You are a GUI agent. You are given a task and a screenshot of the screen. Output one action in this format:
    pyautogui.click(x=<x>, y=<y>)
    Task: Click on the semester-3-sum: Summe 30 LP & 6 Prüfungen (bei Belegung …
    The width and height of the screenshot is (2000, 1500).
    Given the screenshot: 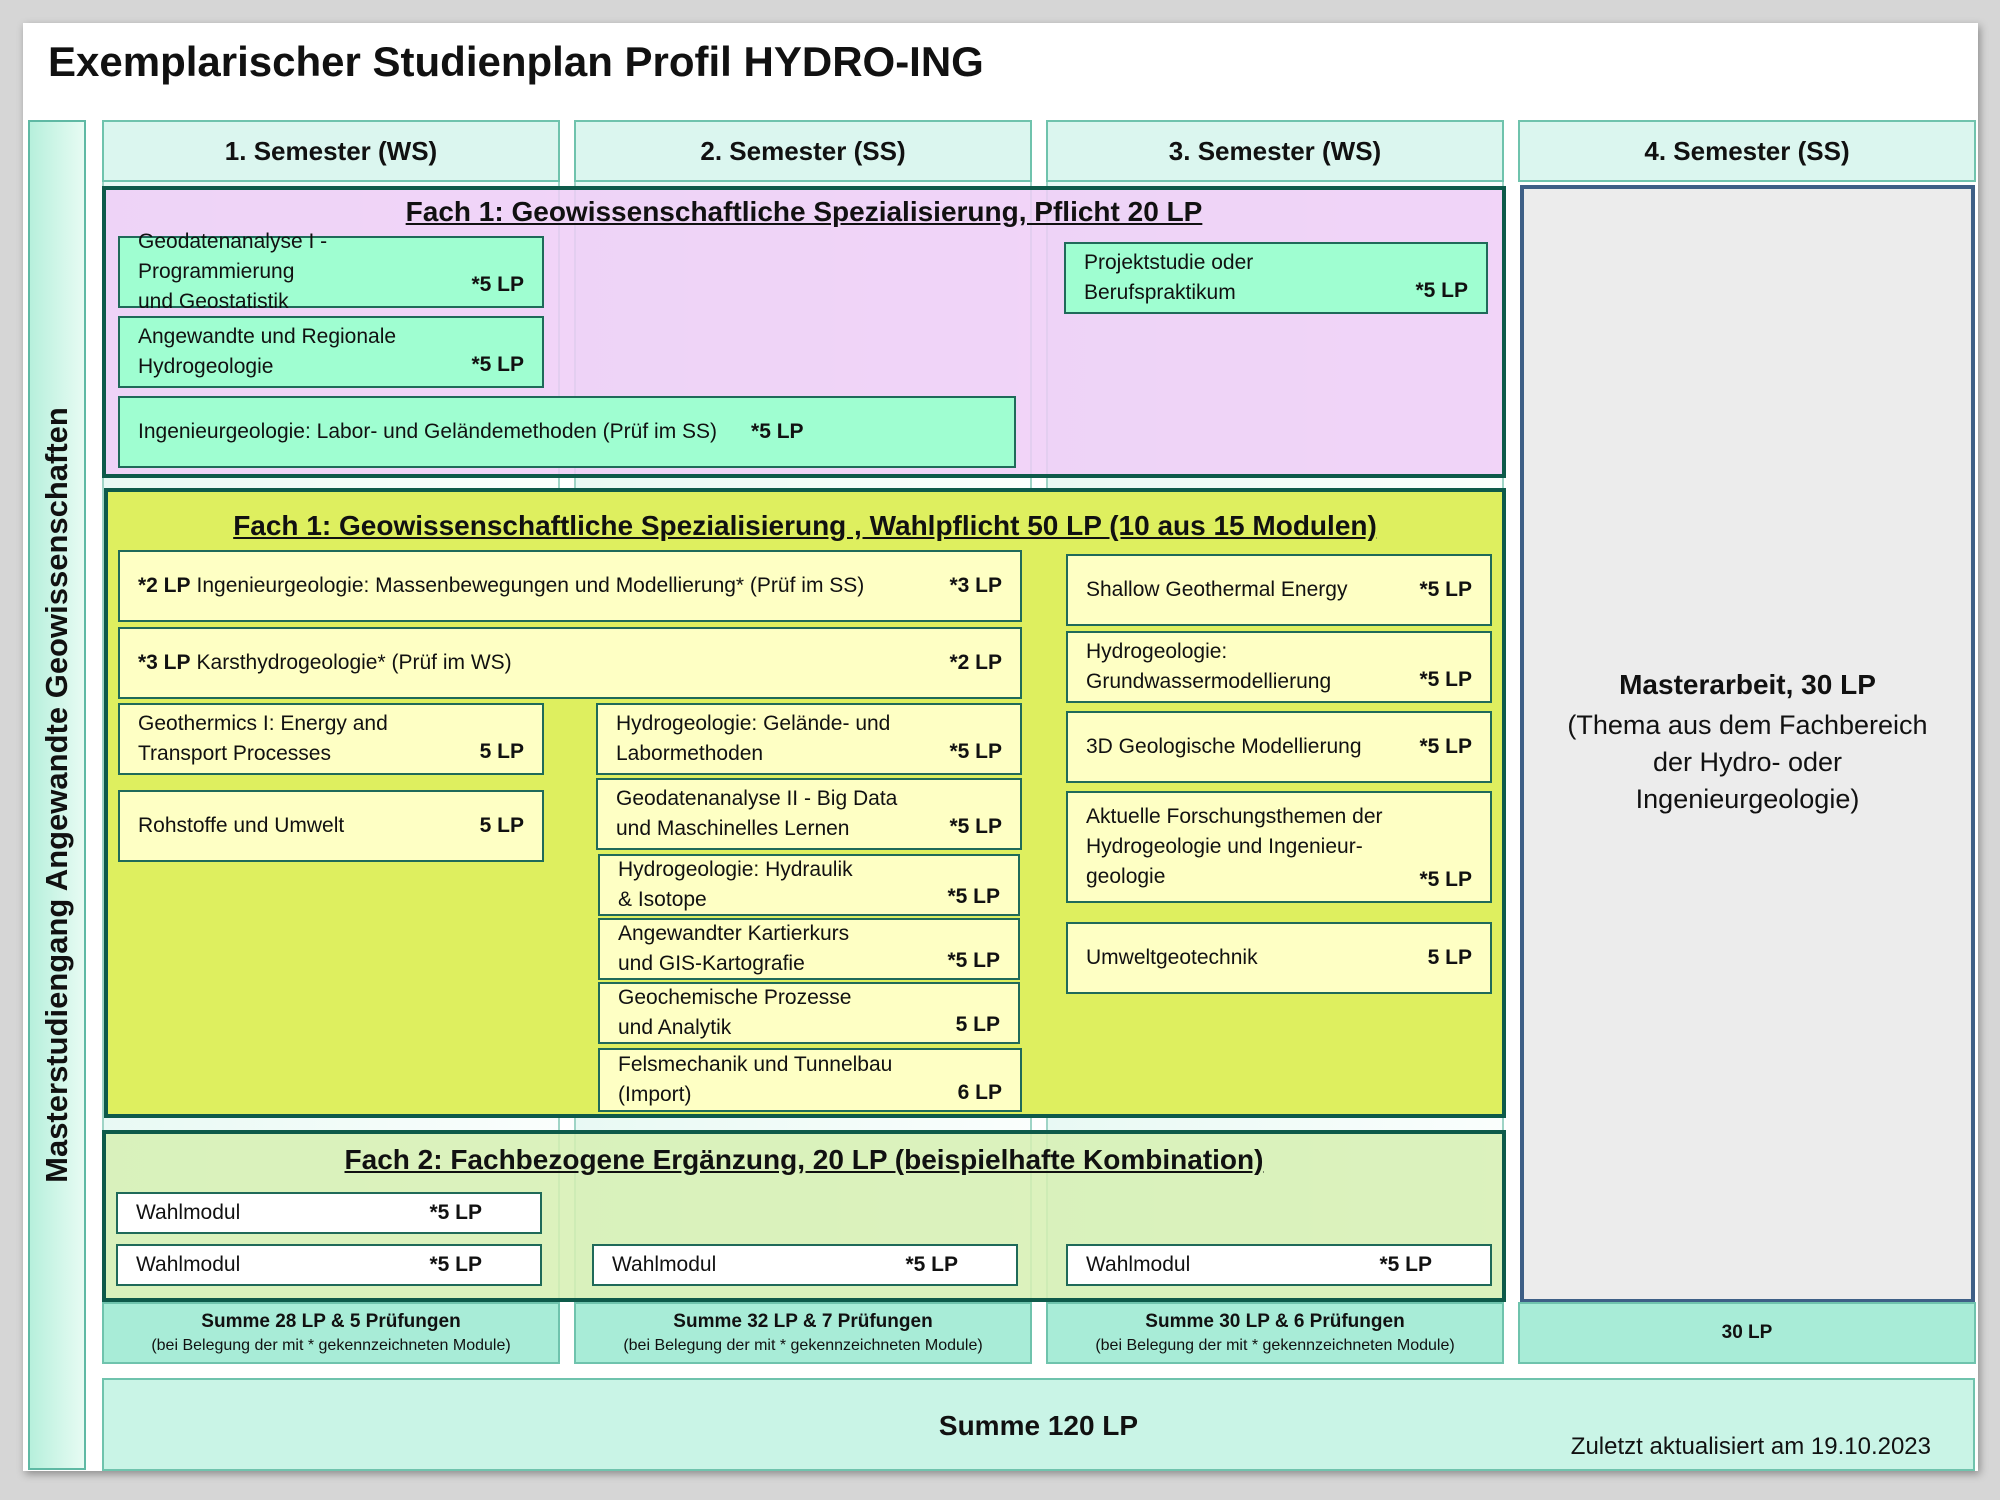 What is the action you would take?
    pyautogui.click(x=1275, y=1333)
    